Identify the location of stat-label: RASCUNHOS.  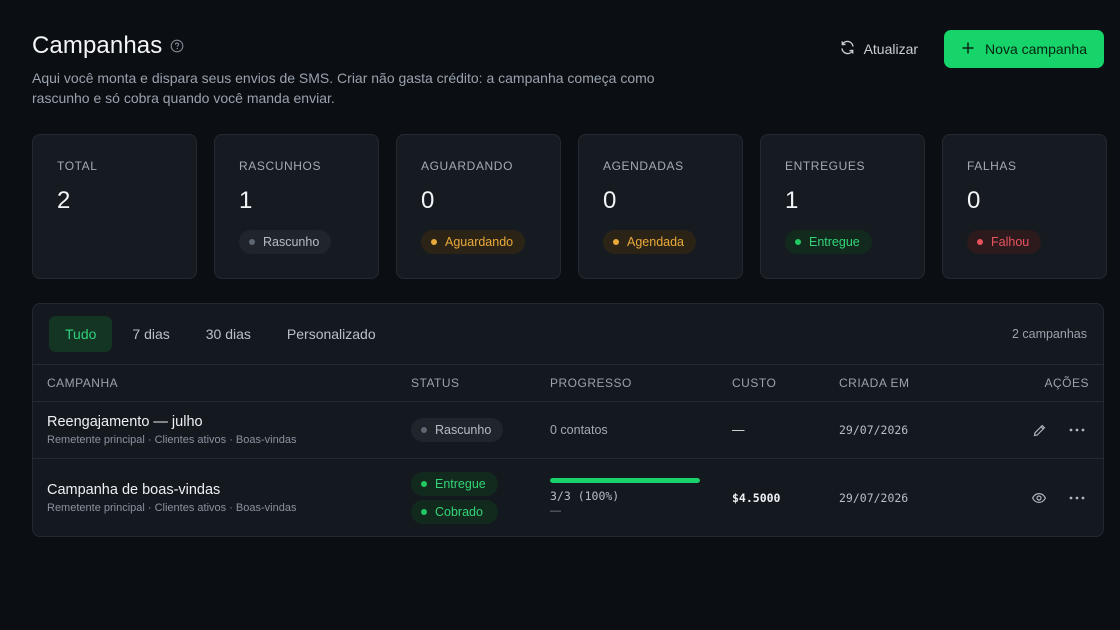
(280, 166).